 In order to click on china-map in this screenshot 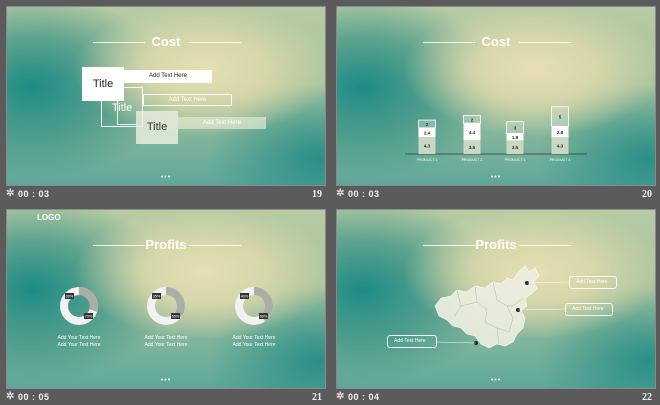, I will do `click(502, 307)`.